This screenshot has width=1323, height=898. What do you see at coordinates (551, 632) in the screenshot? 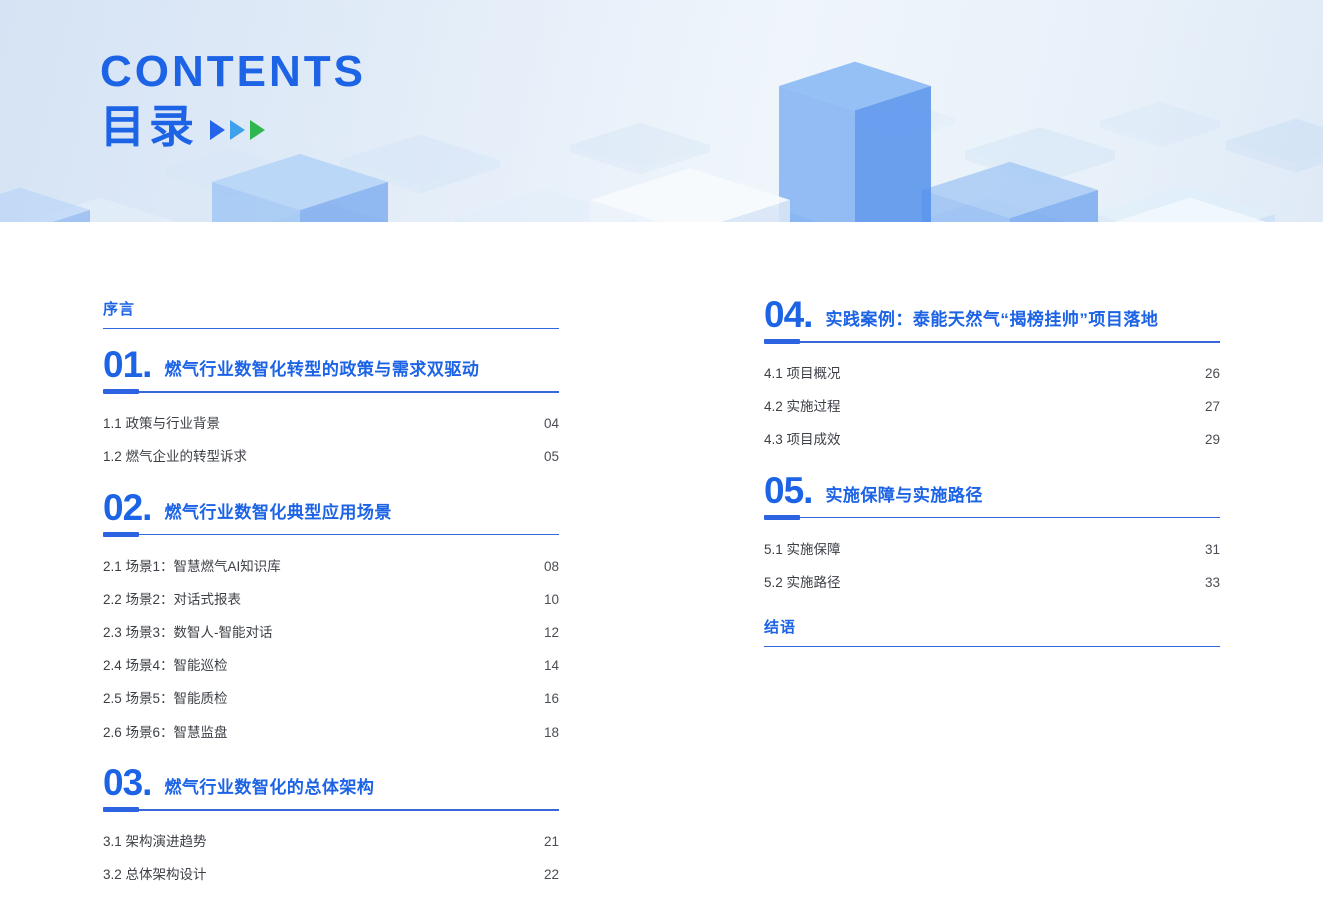
I see `entry-page-number: 12` at bounding box center [551, 632].